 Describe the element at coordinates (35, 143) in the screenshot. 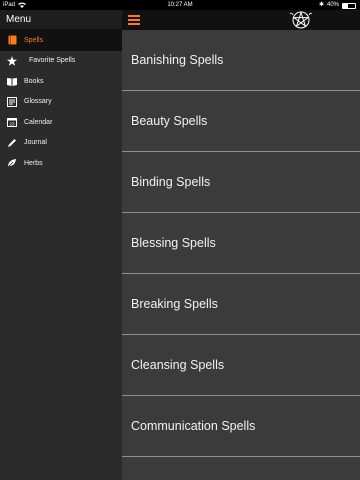

I see `sidebar-item-label: Journal` at that location.